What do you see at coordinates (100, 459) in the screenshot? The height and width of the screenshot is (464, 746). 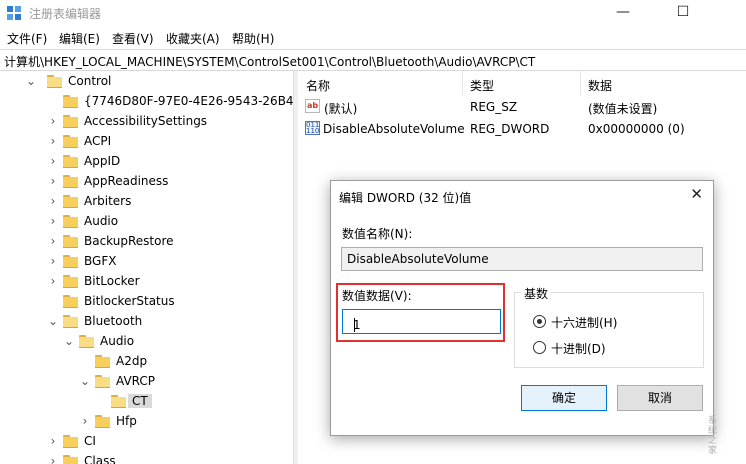 I see `tree-item-label: Class` at bounding box center [100, 459].